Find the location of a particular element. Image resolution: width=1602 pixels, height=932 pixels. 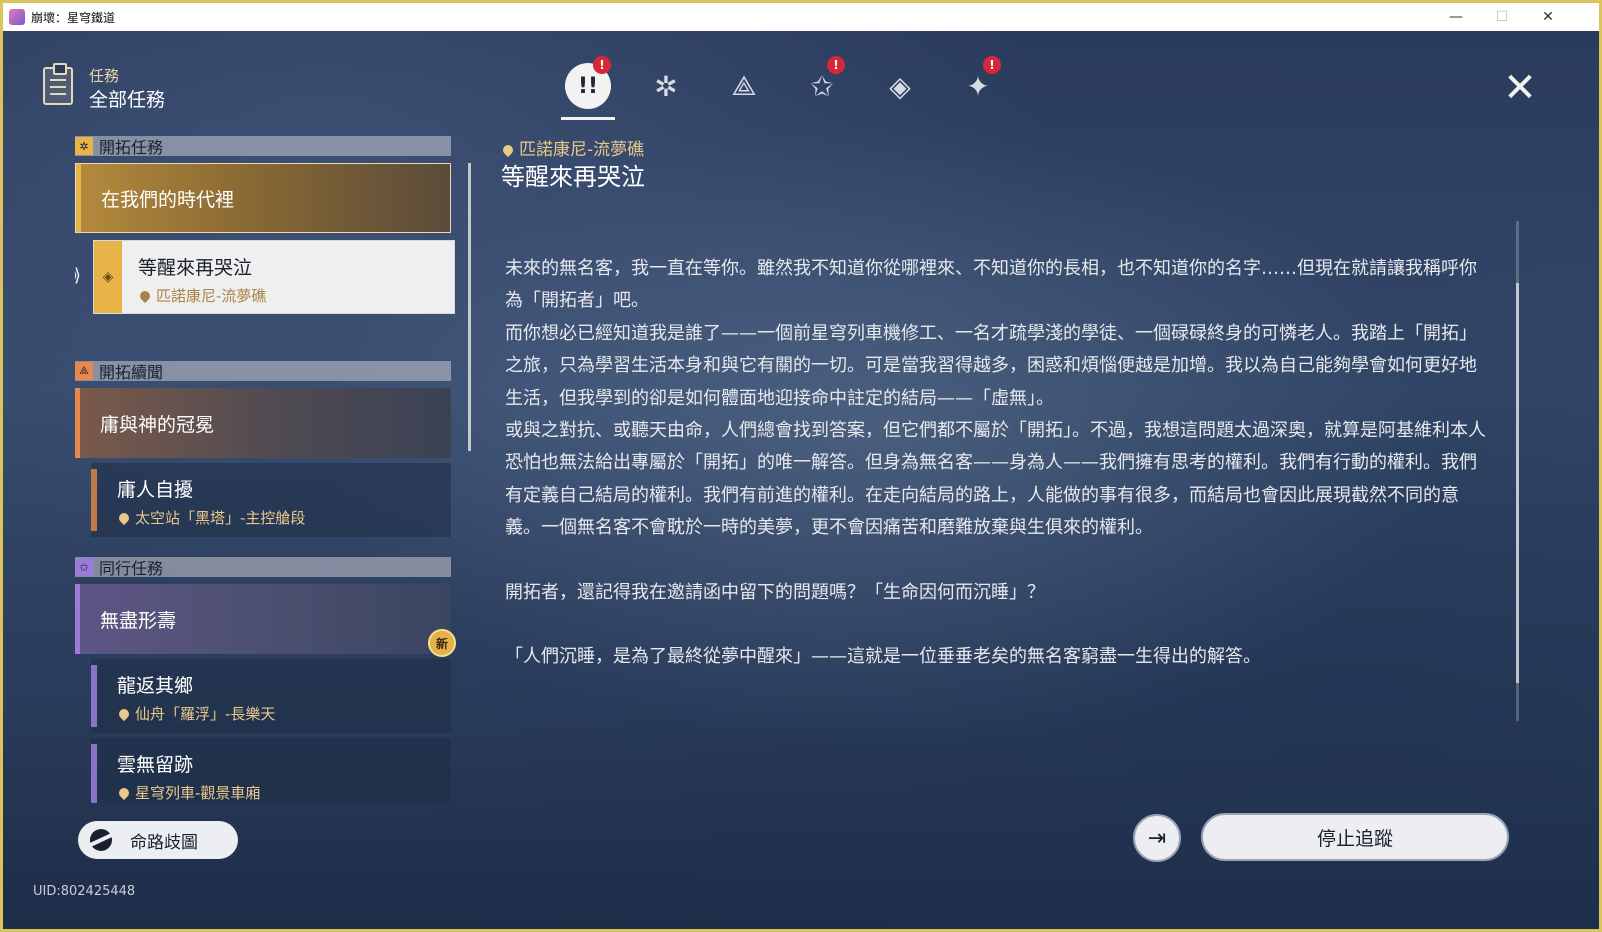

category-header: ⟁ 開拓續聞 is located at coordinates (263, 371).